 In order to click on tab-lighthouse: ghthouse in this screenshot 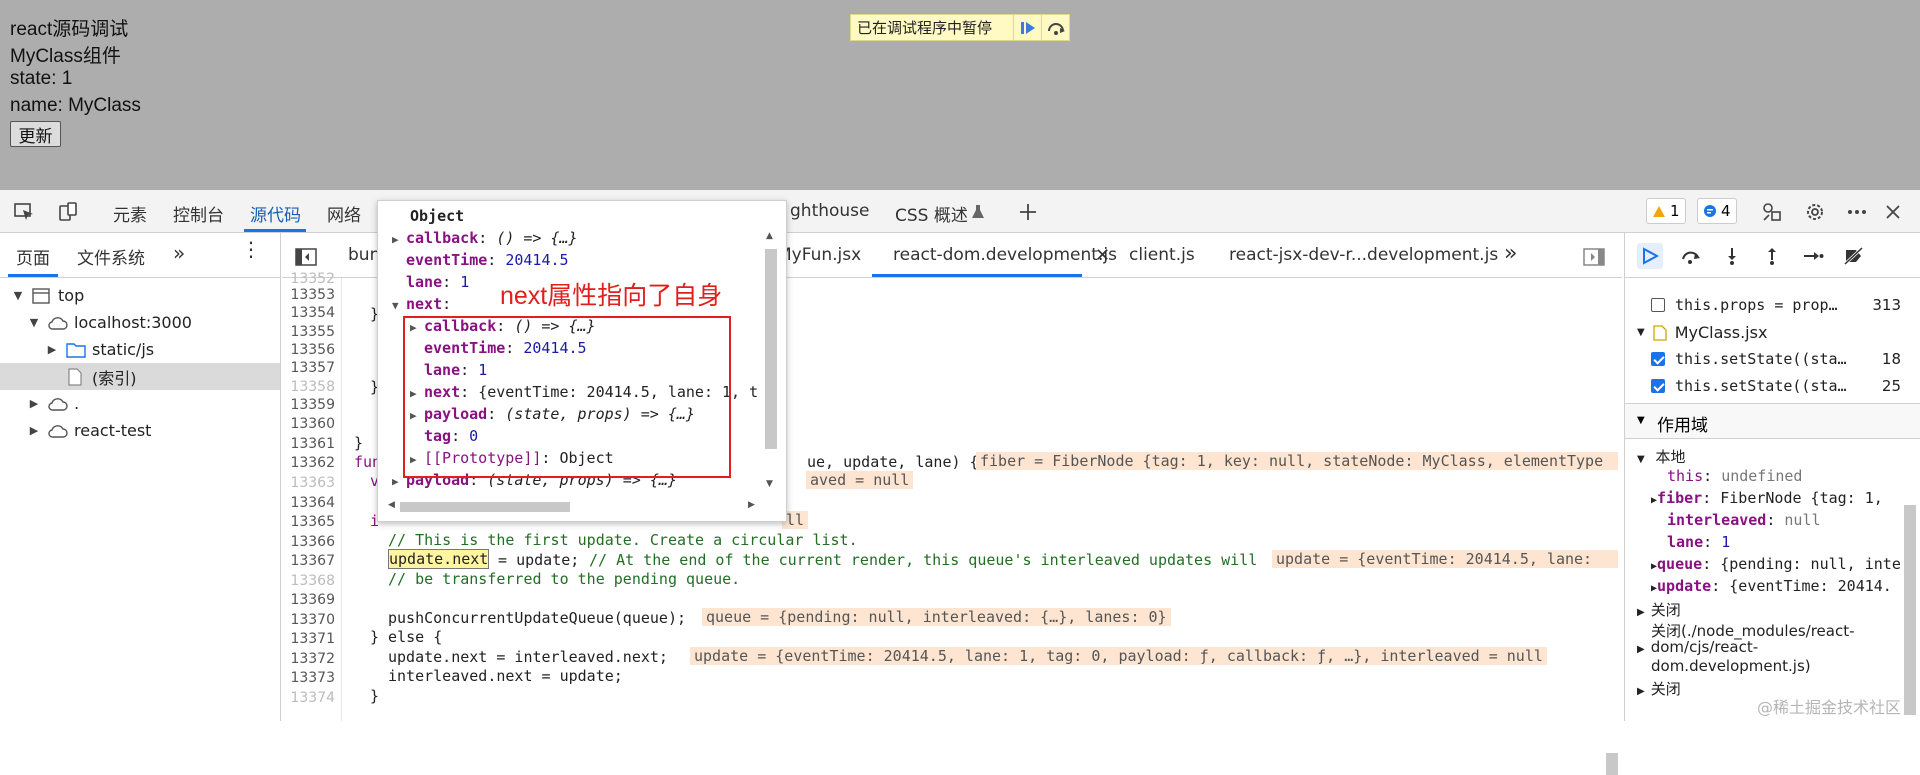, I will do `click(830, 211)`.